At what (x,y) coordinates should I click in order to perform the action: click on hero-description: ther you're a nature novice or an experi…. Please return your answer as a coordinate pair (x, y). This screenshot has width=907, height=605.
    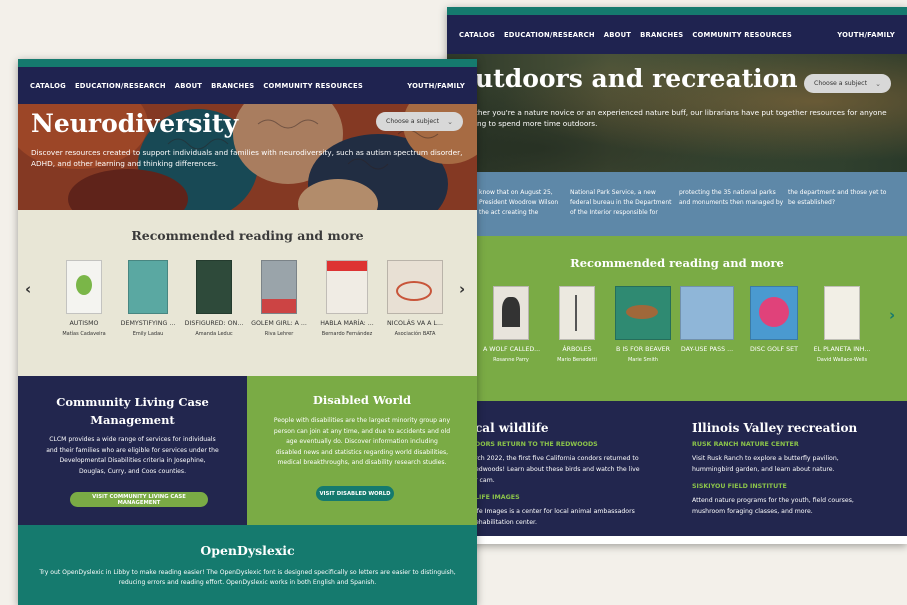
    Looking at the image, I should click on (681, 118).